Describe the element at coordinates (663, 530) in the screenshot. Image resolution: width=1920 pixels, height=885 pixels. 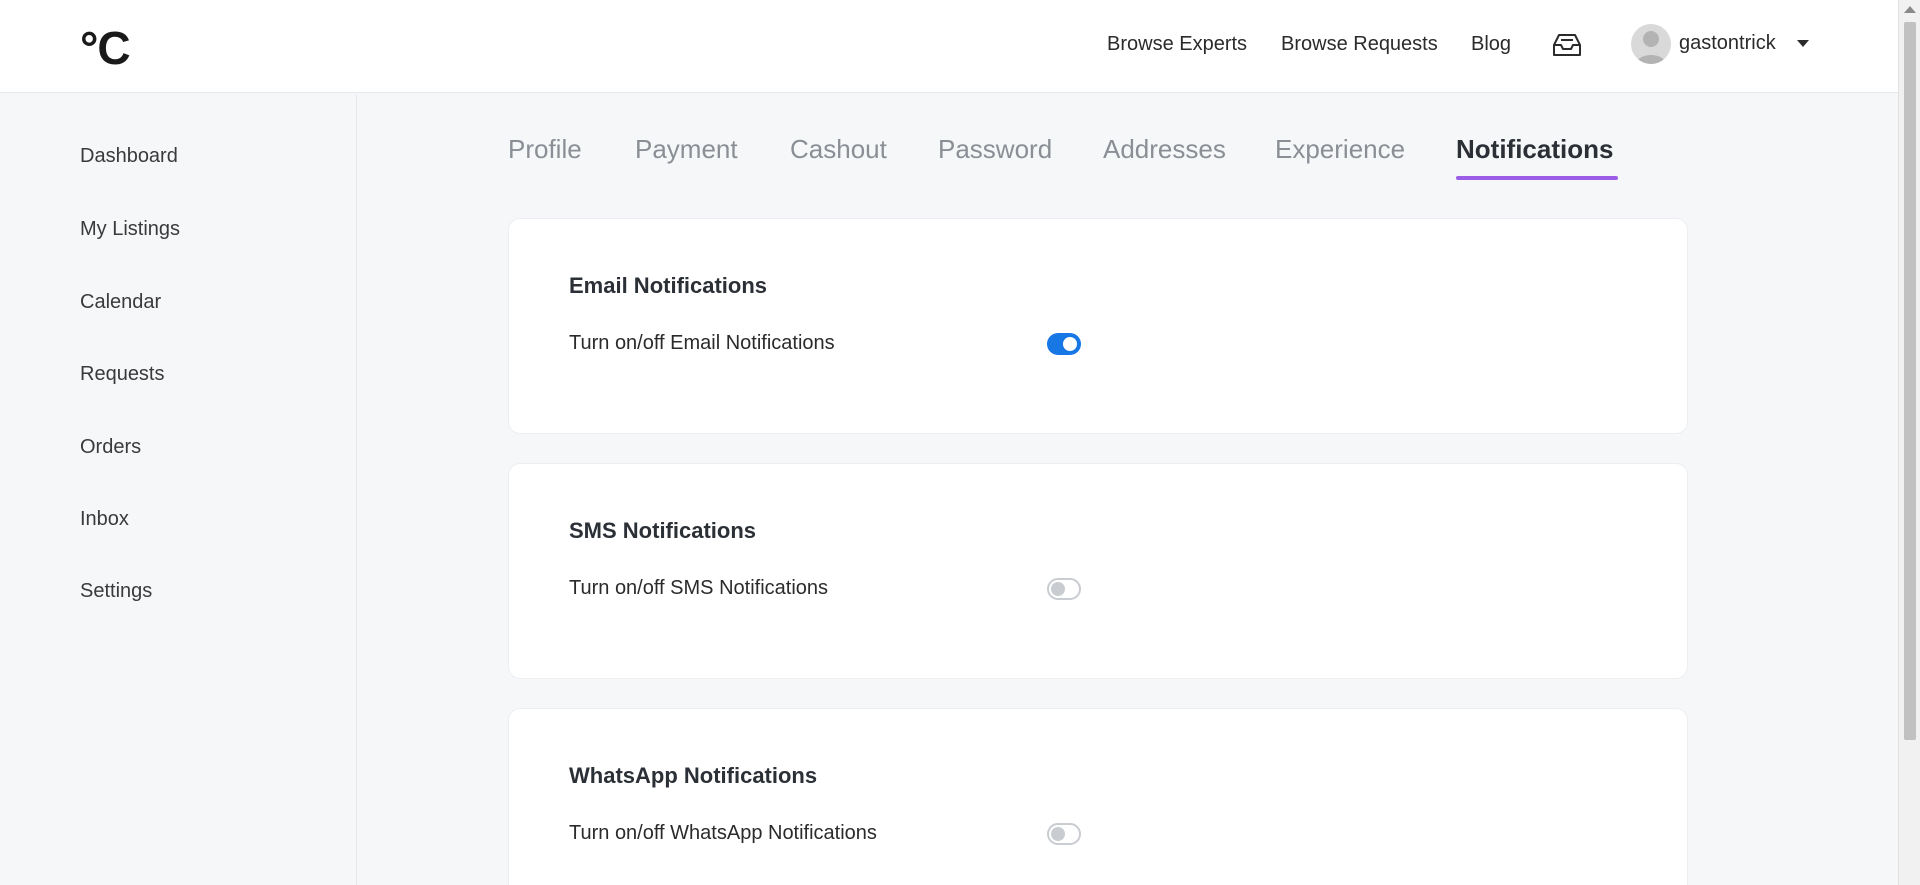
I see `sms-notifications-title: SMS Notifications` at that location.